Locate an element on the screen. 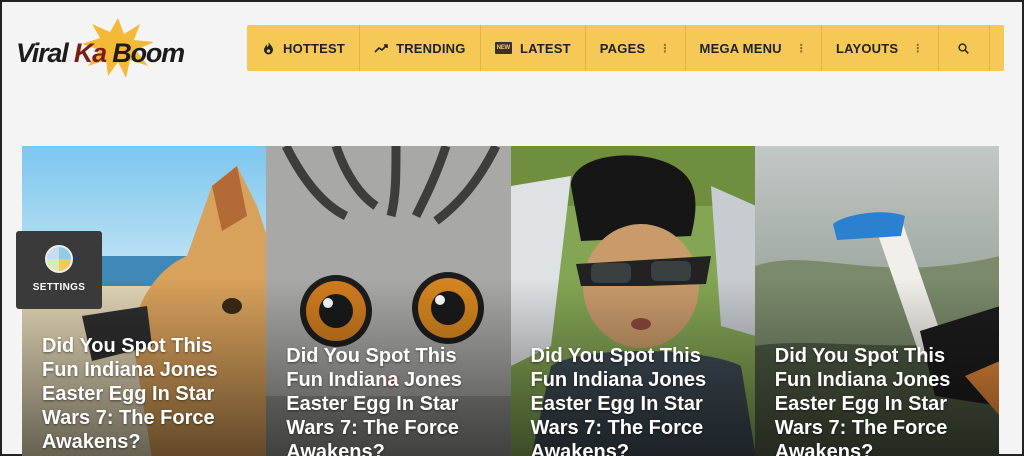 The width and height of the screenshot is (1024, 456). logo-text-ka: Ka is located at coordinates (90, 53).